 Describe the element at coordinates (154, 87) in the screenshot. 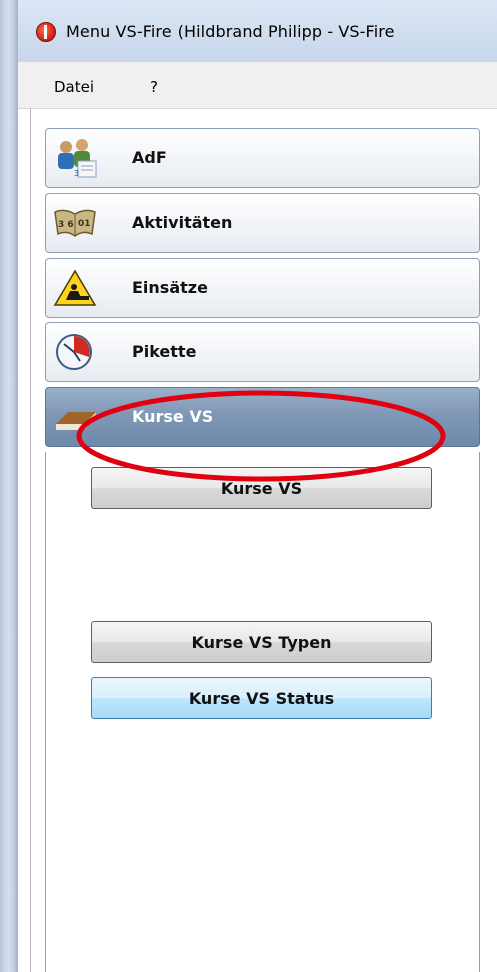

I see `menu-help: ?` at that location.